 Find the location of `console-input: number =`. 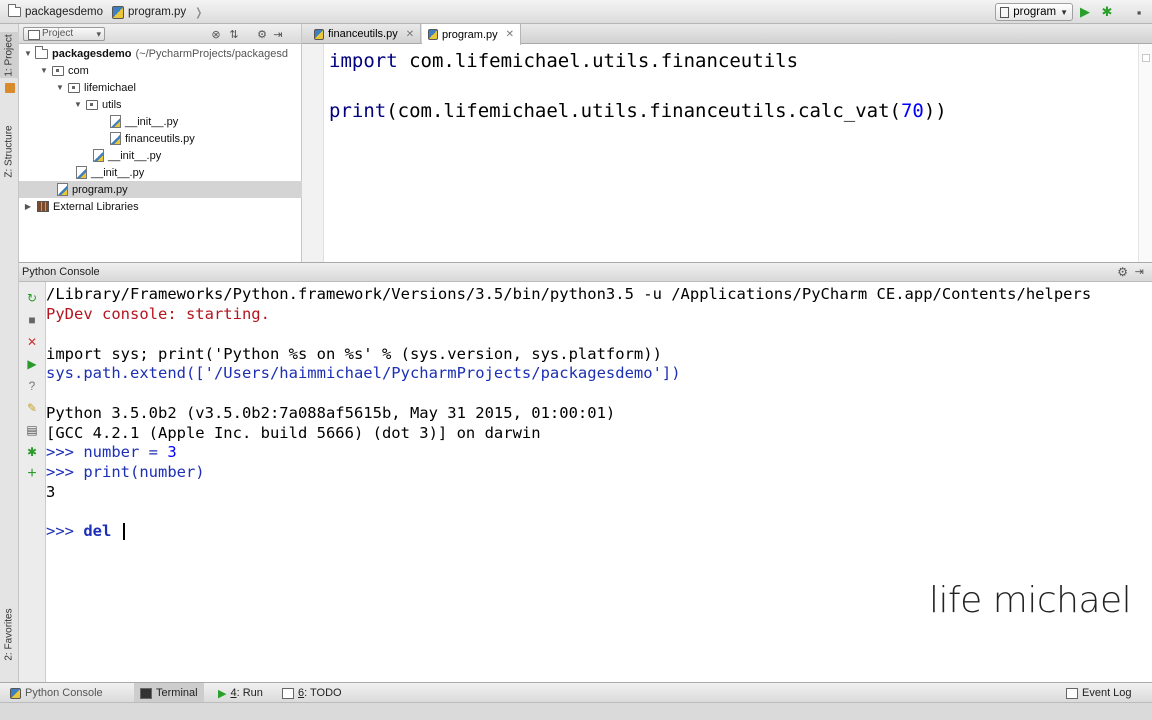

console-input: number = is located at coordinates (125, 452).